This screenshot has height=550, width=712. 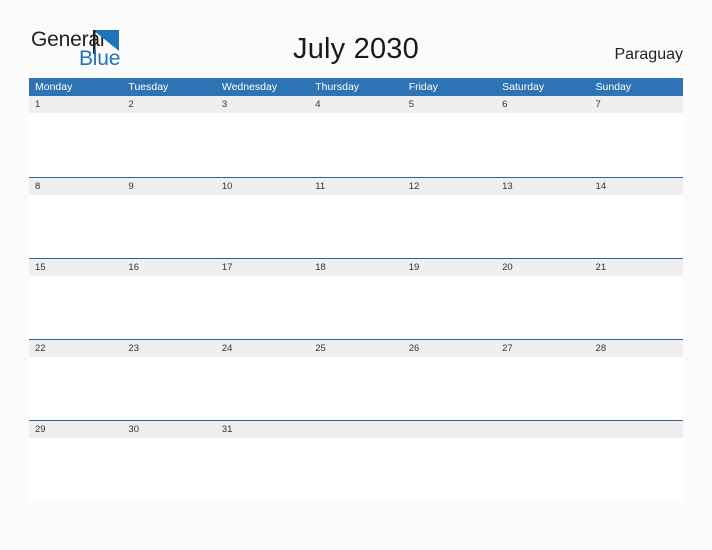 What do you see at coordinates (449, 267) in the screenshot?
I see `day-cell: 19` at bounding box center [449, 267].